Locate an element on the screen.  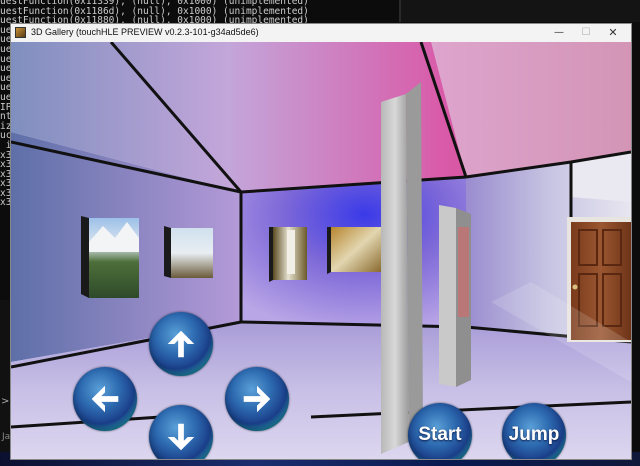
start-label: Start is located at coordinates (440, 434).